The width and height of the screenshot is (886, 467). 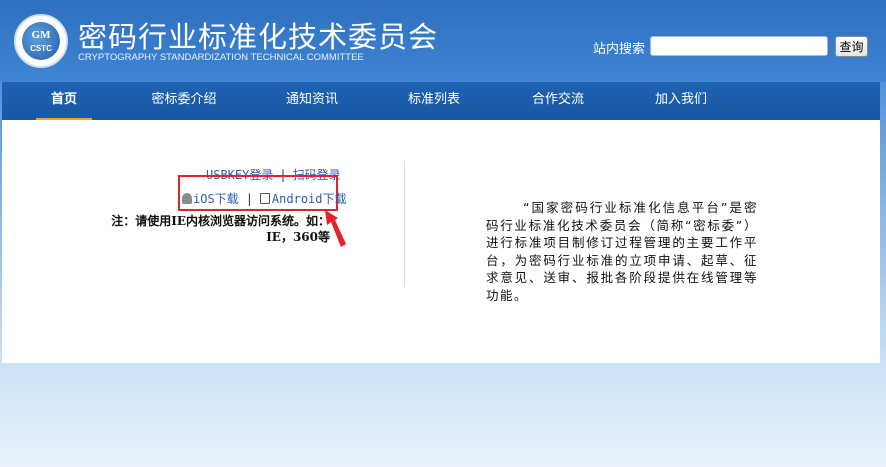 I want to click on logo-emblem: GM CSTC, so click(x=41, y=41).